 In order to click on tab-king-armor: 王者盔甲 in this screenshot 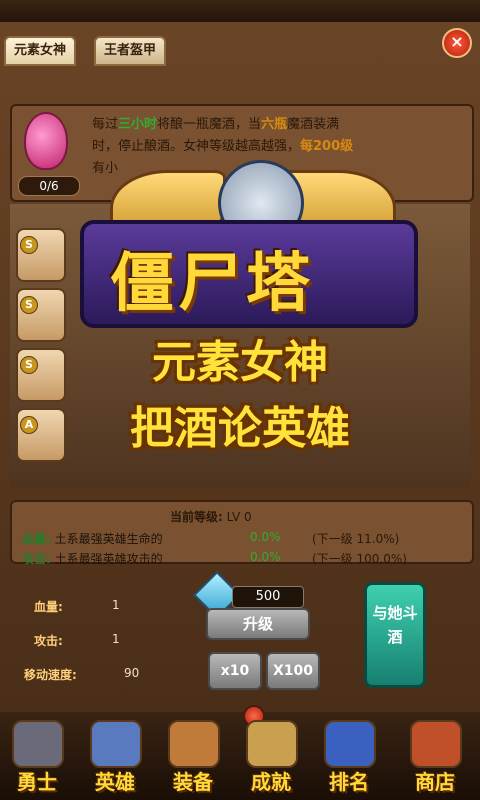, I will do `click(130, 51)`.